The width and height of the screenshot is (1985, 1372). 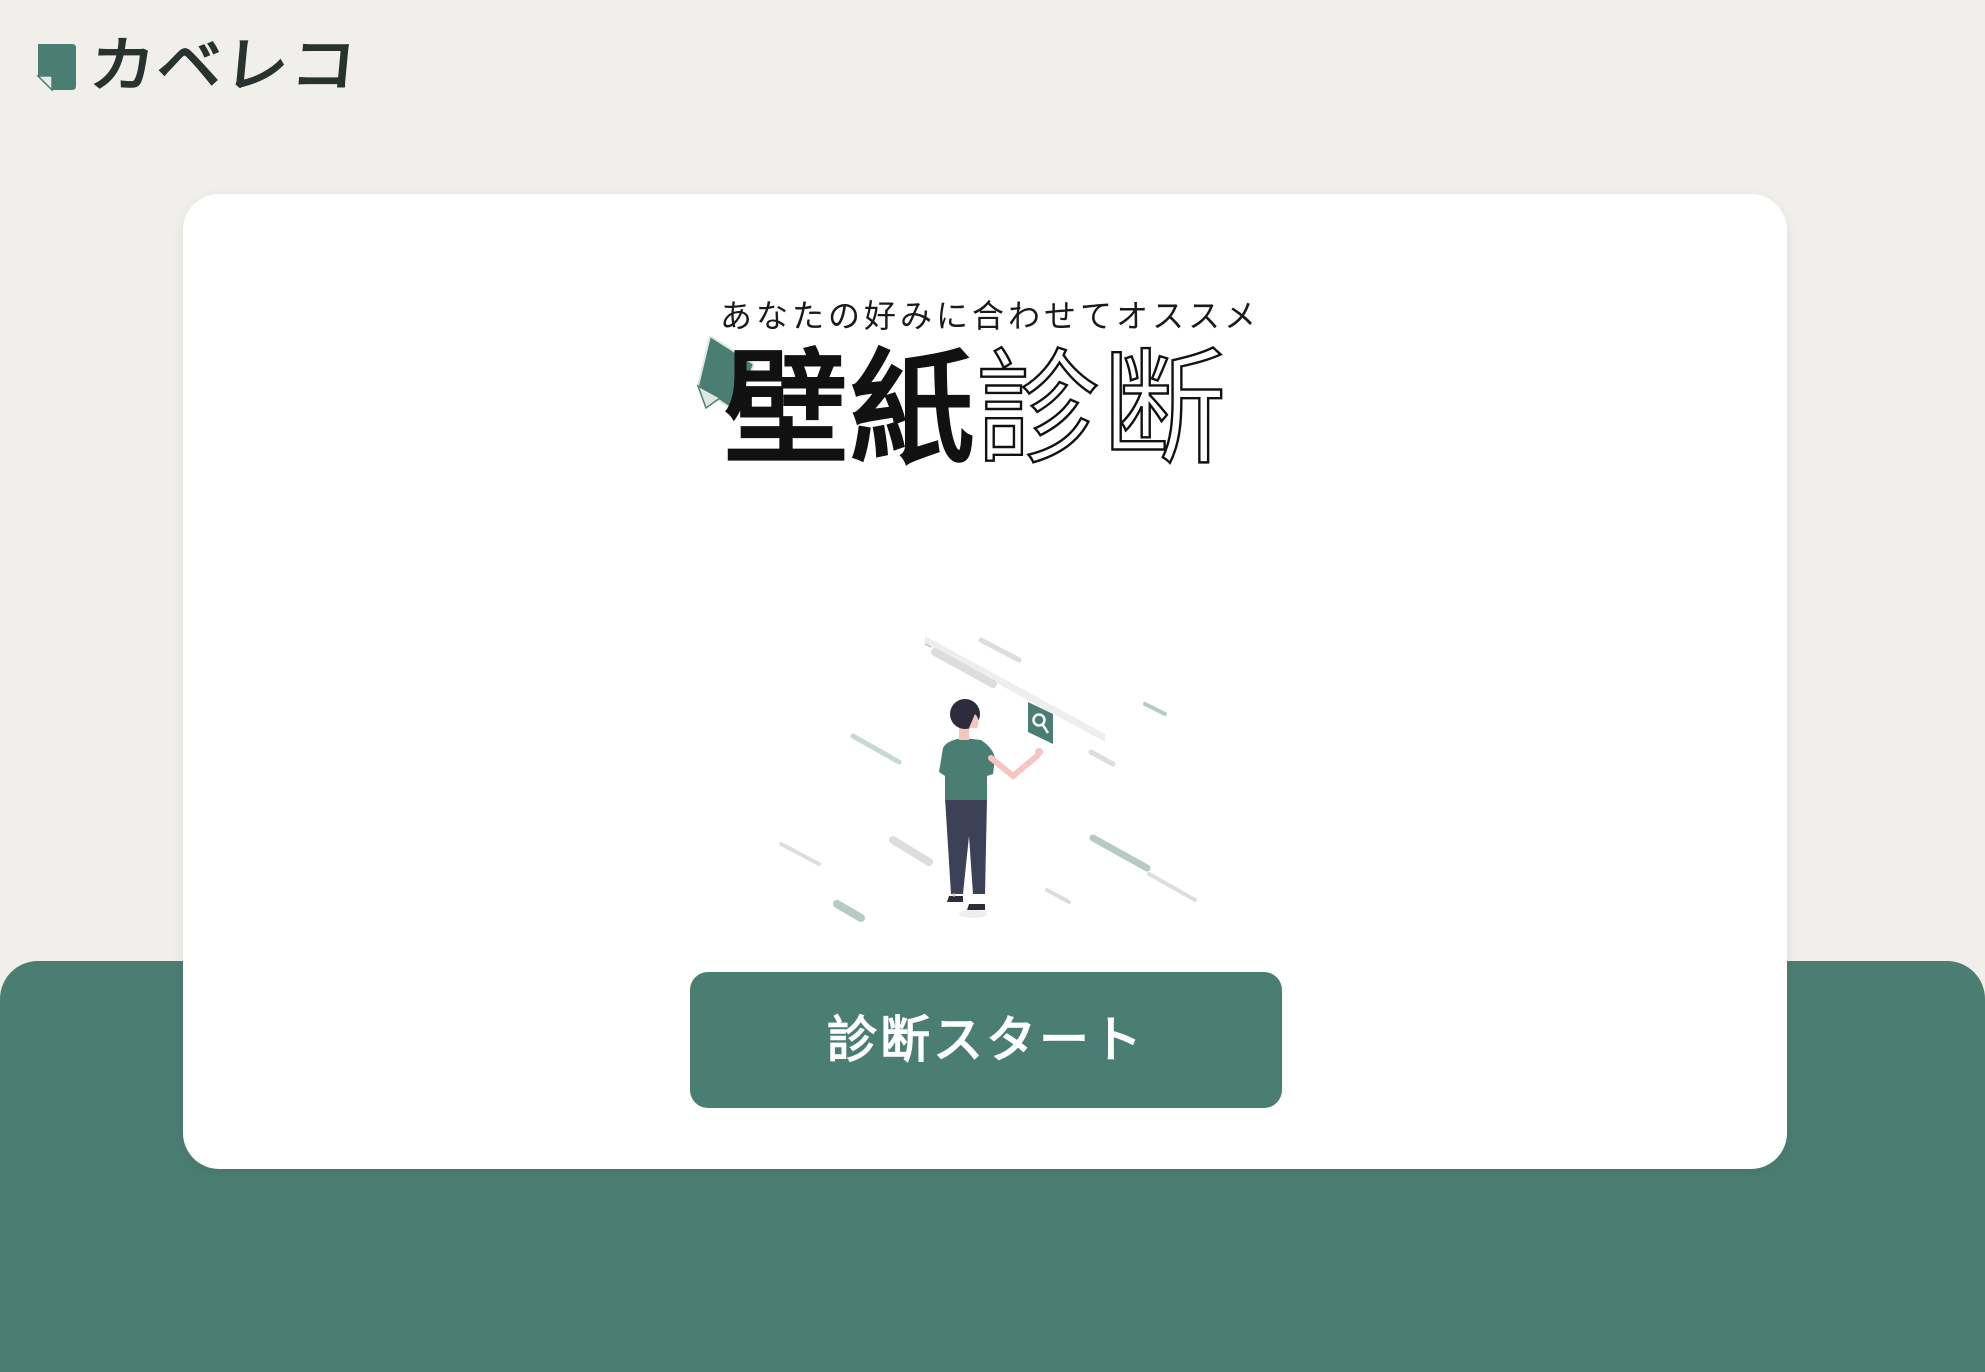 I want to click on title-text: 壁紙 診断, so click(x=976, y=410).